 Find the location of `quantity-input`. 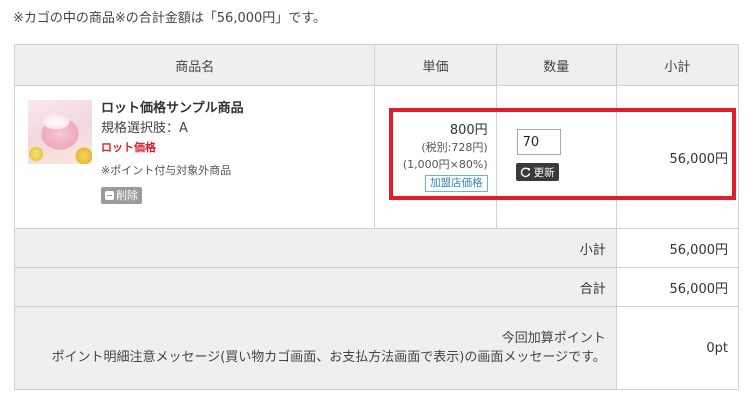

quantity-input is located at coordinates (538, 142).